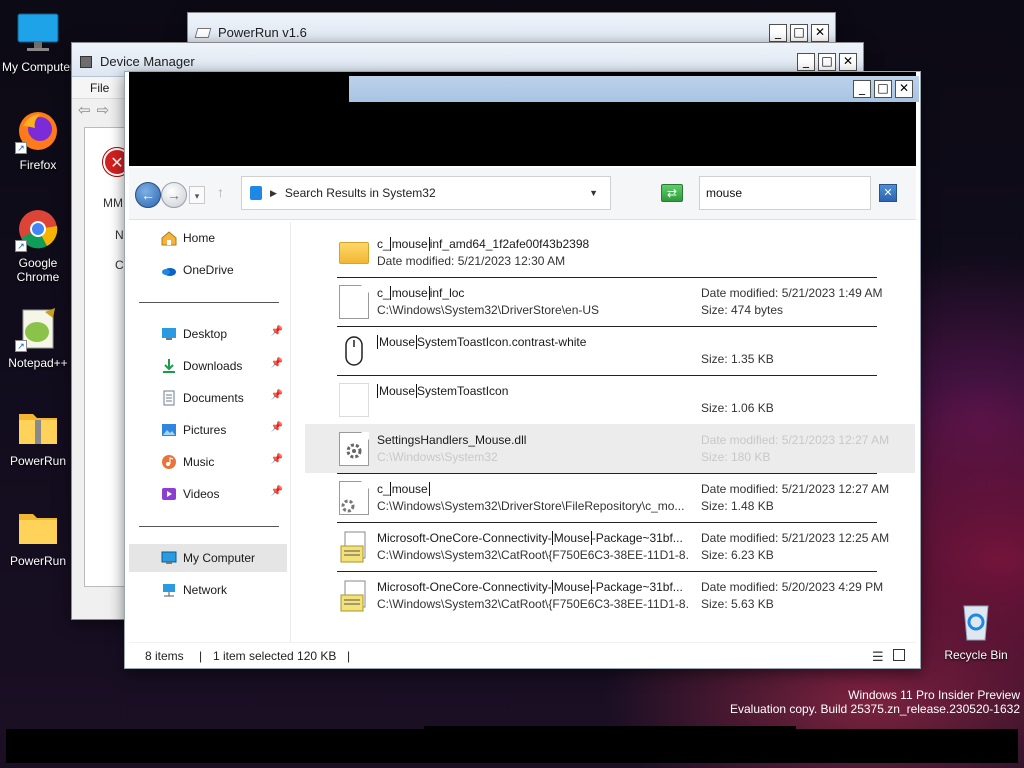 The height and width of the screenshot is (768, 1024). What do you see at coordinates (148, 195) in the screenshot?
I see `back-button: ←` at bounding box center [148, 195].